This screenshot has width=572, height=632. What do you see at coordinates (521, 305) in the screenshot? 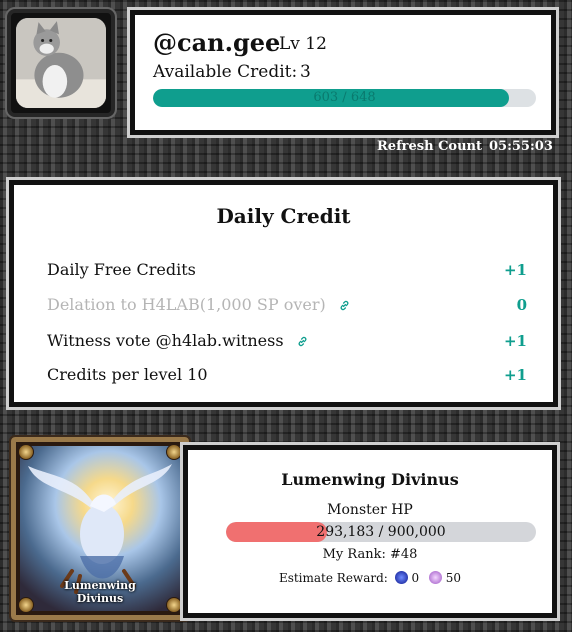
I see `delegation-value: 0` at bounding box center [521, 305].